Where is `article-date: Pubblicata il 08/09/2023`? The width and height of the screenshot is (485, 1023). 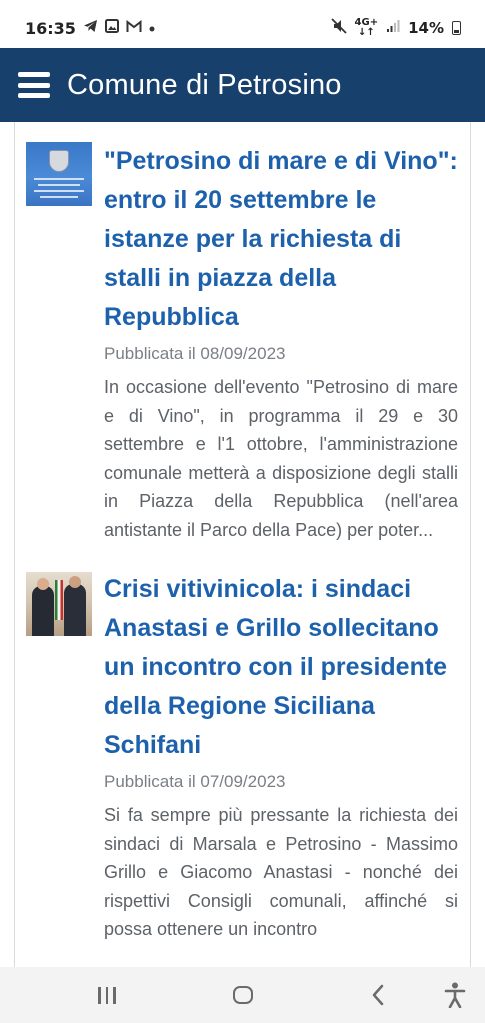
article-date: Pubblicata il 08/09/2023 is located at coordinates (195, 353).